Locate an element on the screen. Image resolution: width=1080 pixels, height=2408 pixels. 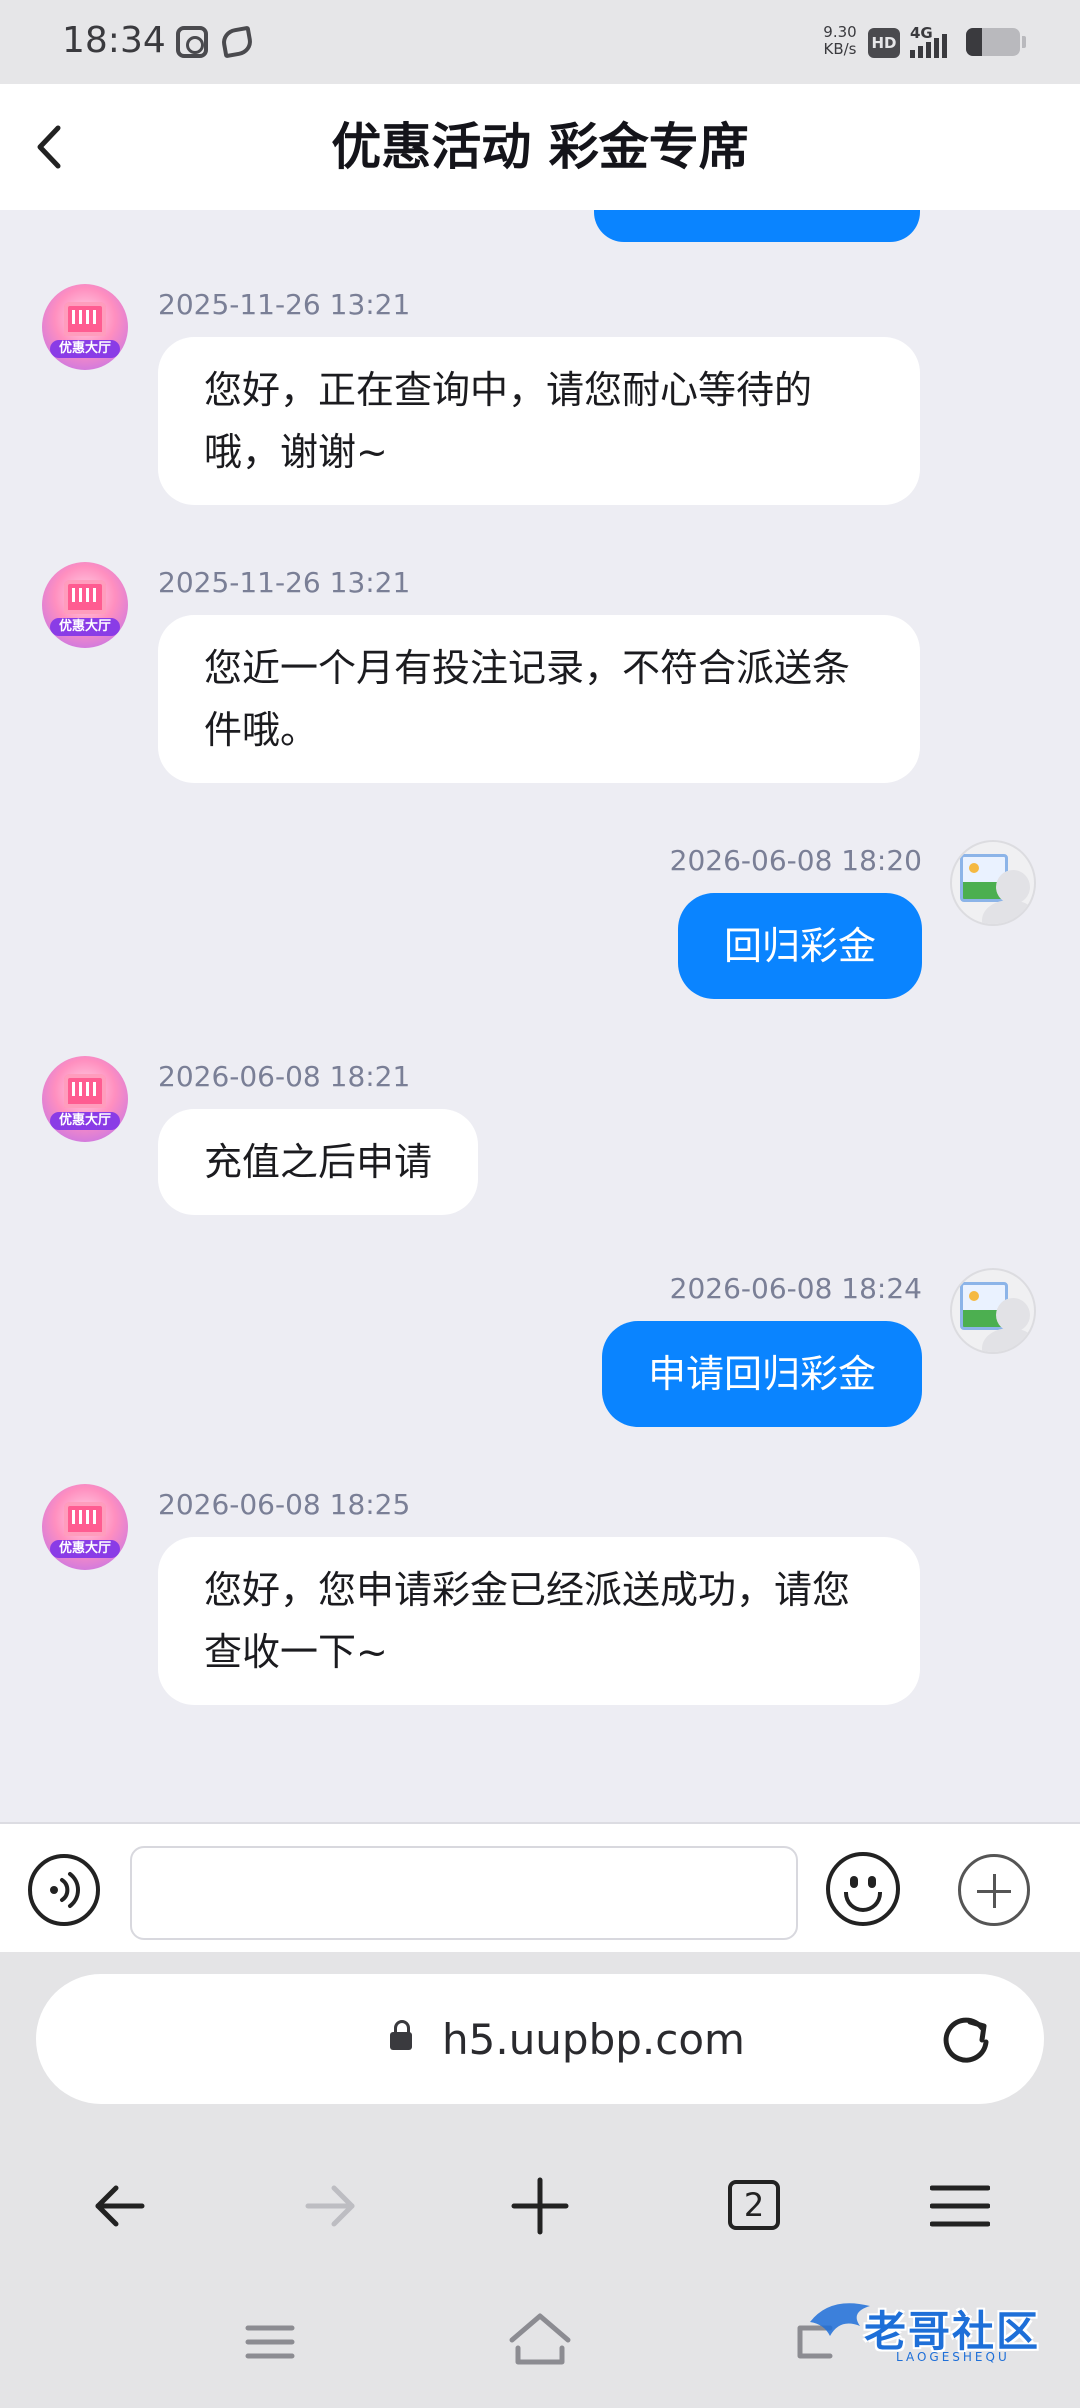
signal-icon: 4G is located at coordinates (932, 42).